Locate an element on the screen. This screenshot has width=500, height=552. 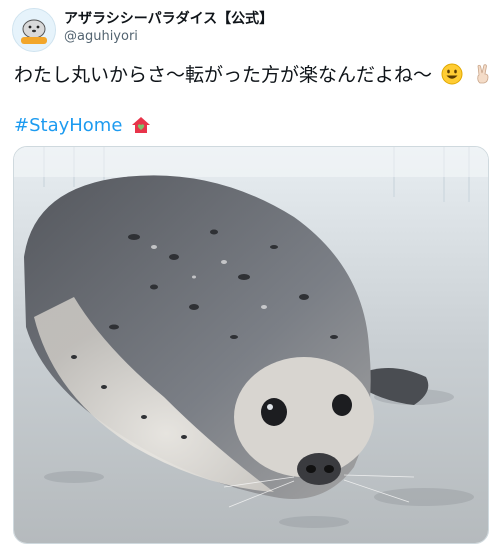
tweet-text: わたし丸いからさ〜転がった方が楽なんだよね〜 is located at coordinates (251, 77).